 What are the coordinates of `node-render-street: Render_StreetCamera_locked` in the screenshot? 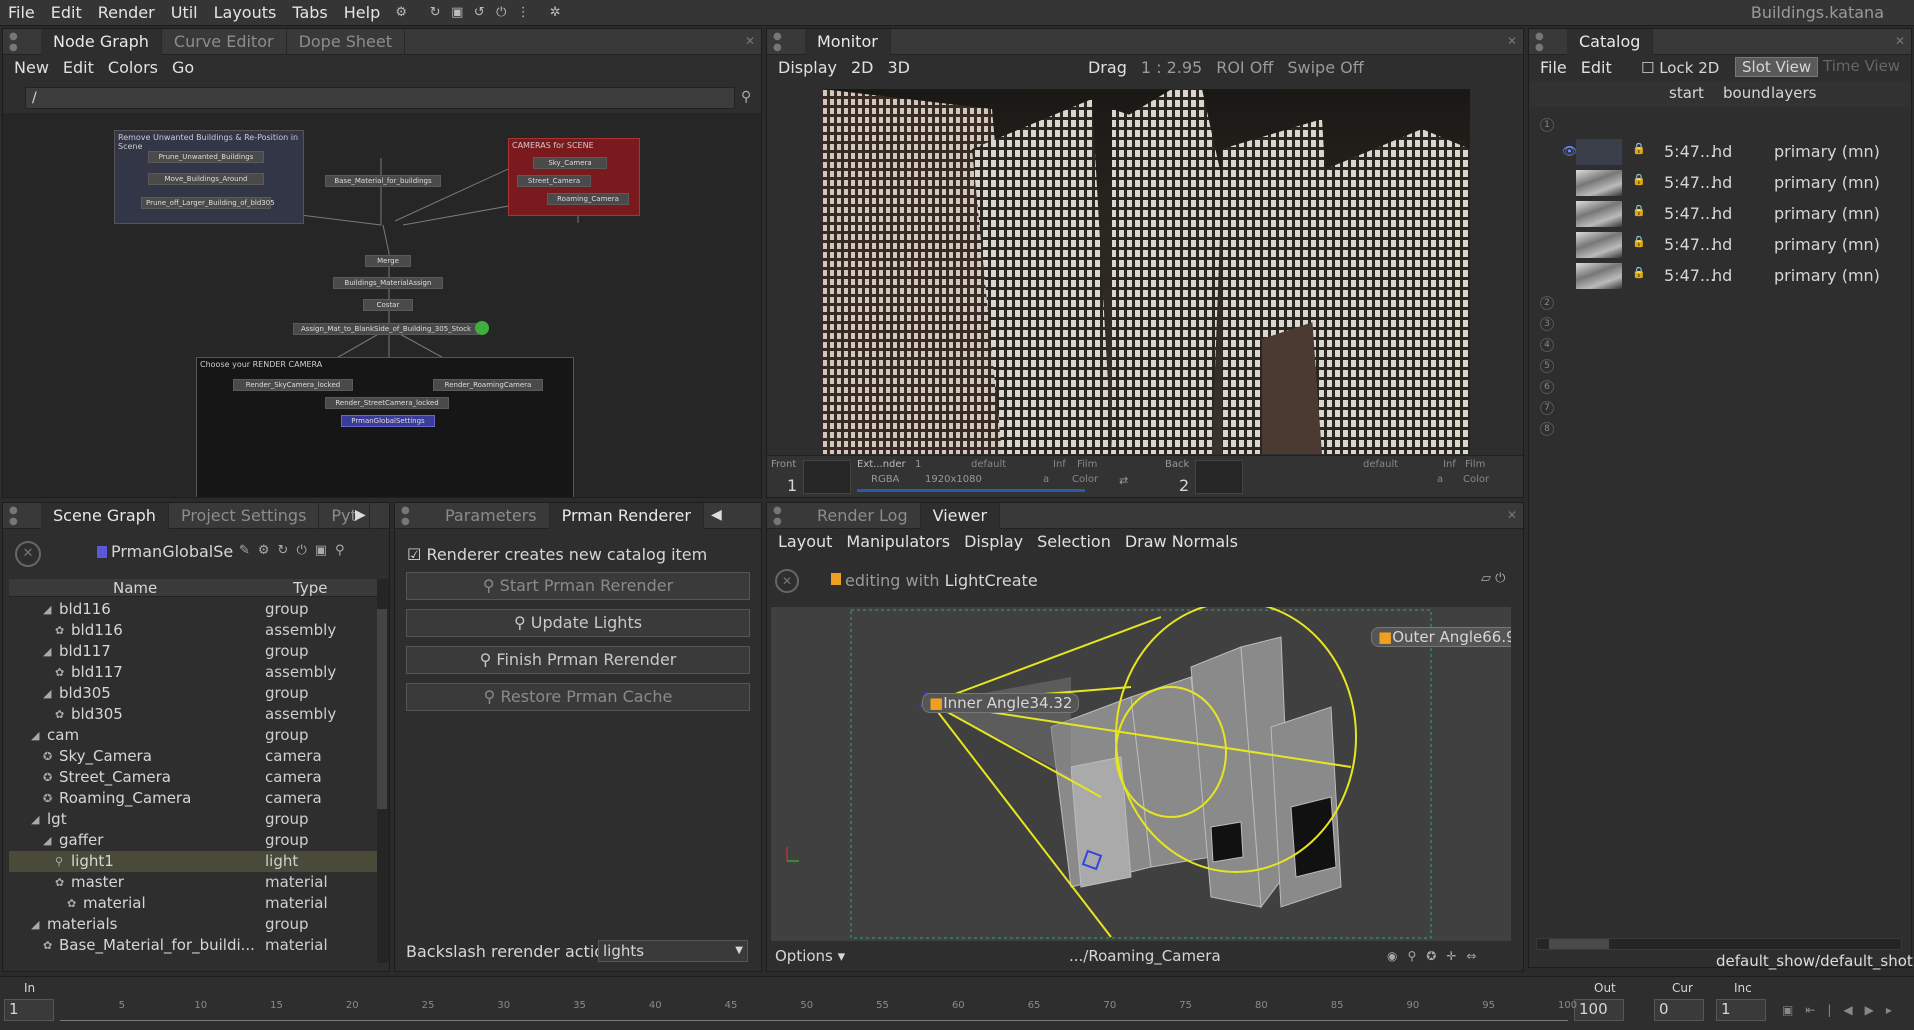 It's located at (387, 403).